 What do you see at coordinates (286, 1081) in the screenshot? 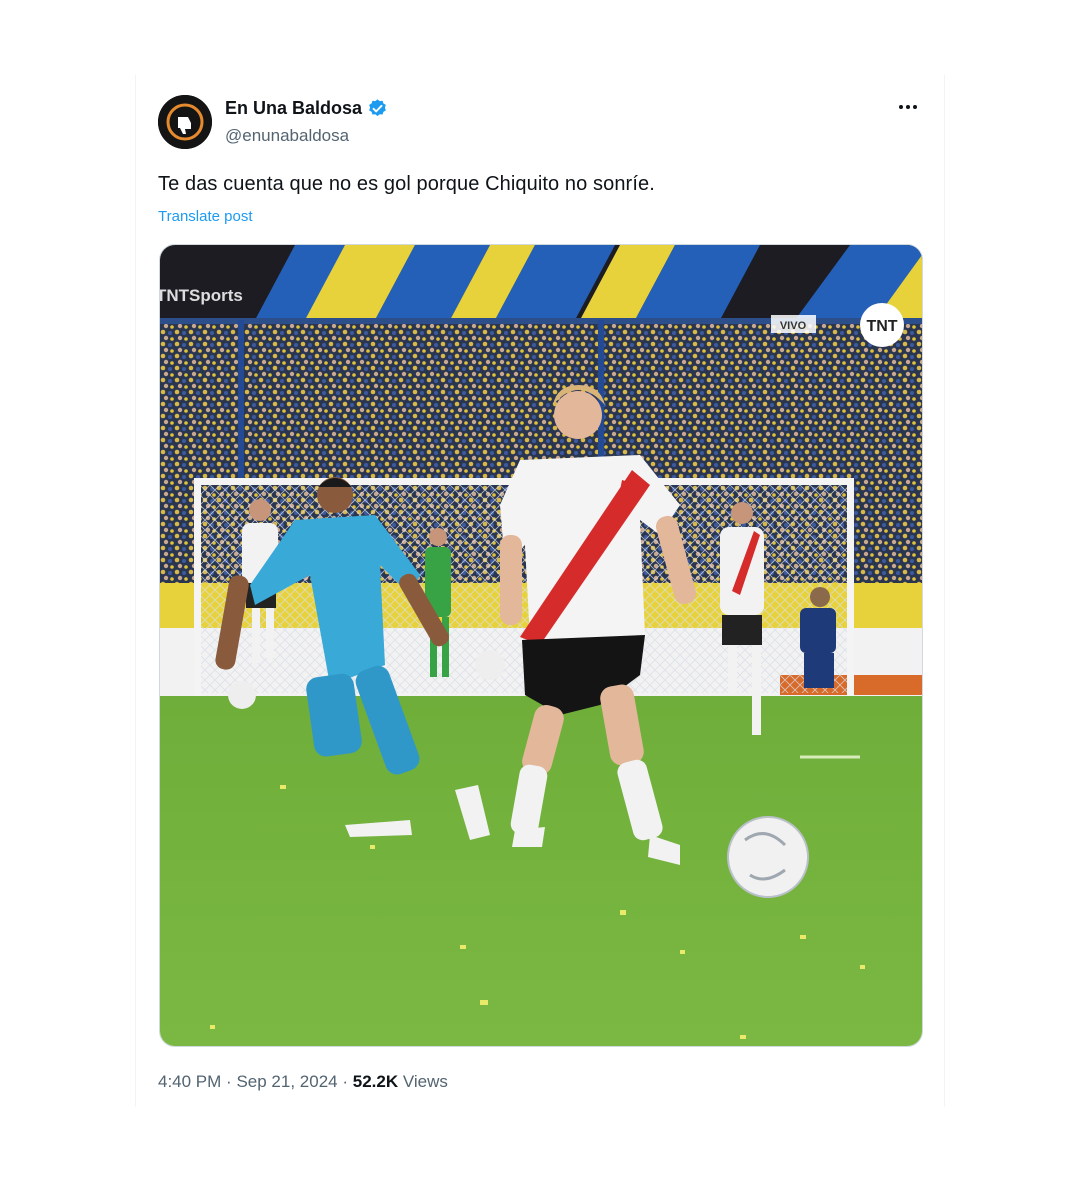
I see `post-date: Sep 21, 2024` at bounding box center [286, 1081].